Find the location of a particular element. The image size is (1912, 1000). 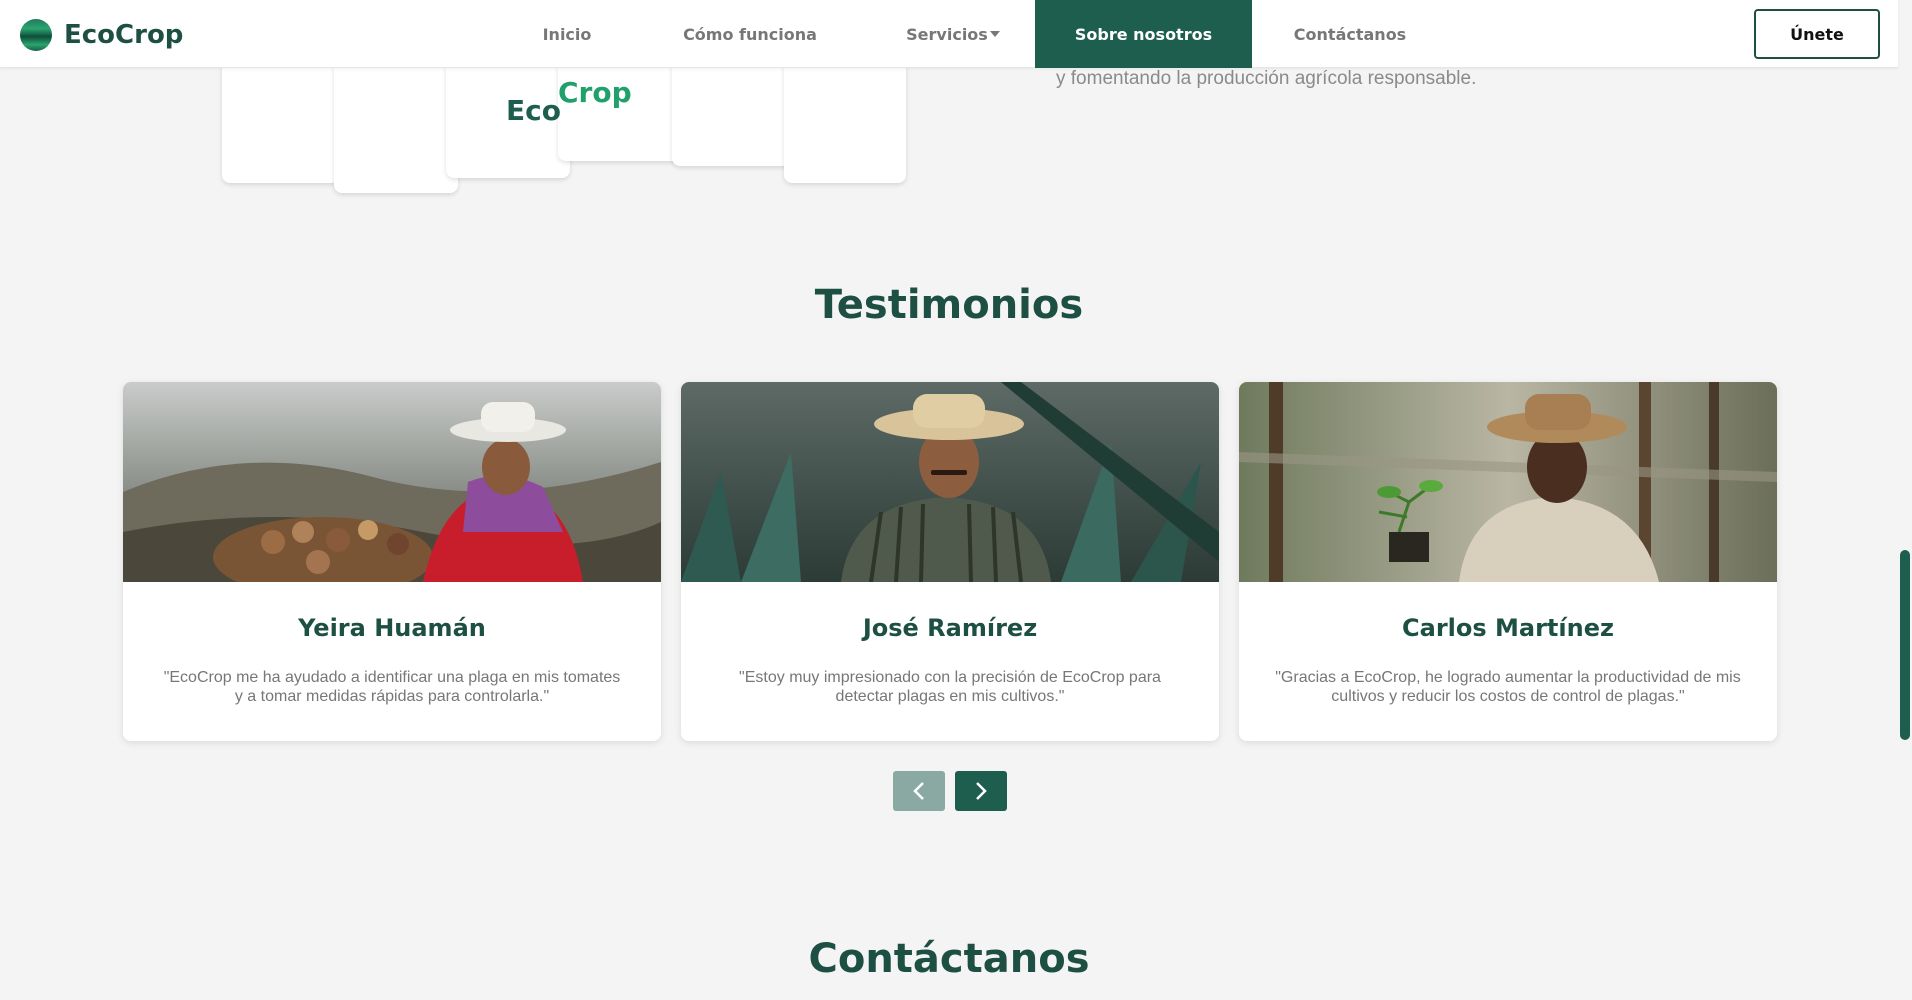

nav-item-servicios-label: Servicios is located at coordinates (947, 34).